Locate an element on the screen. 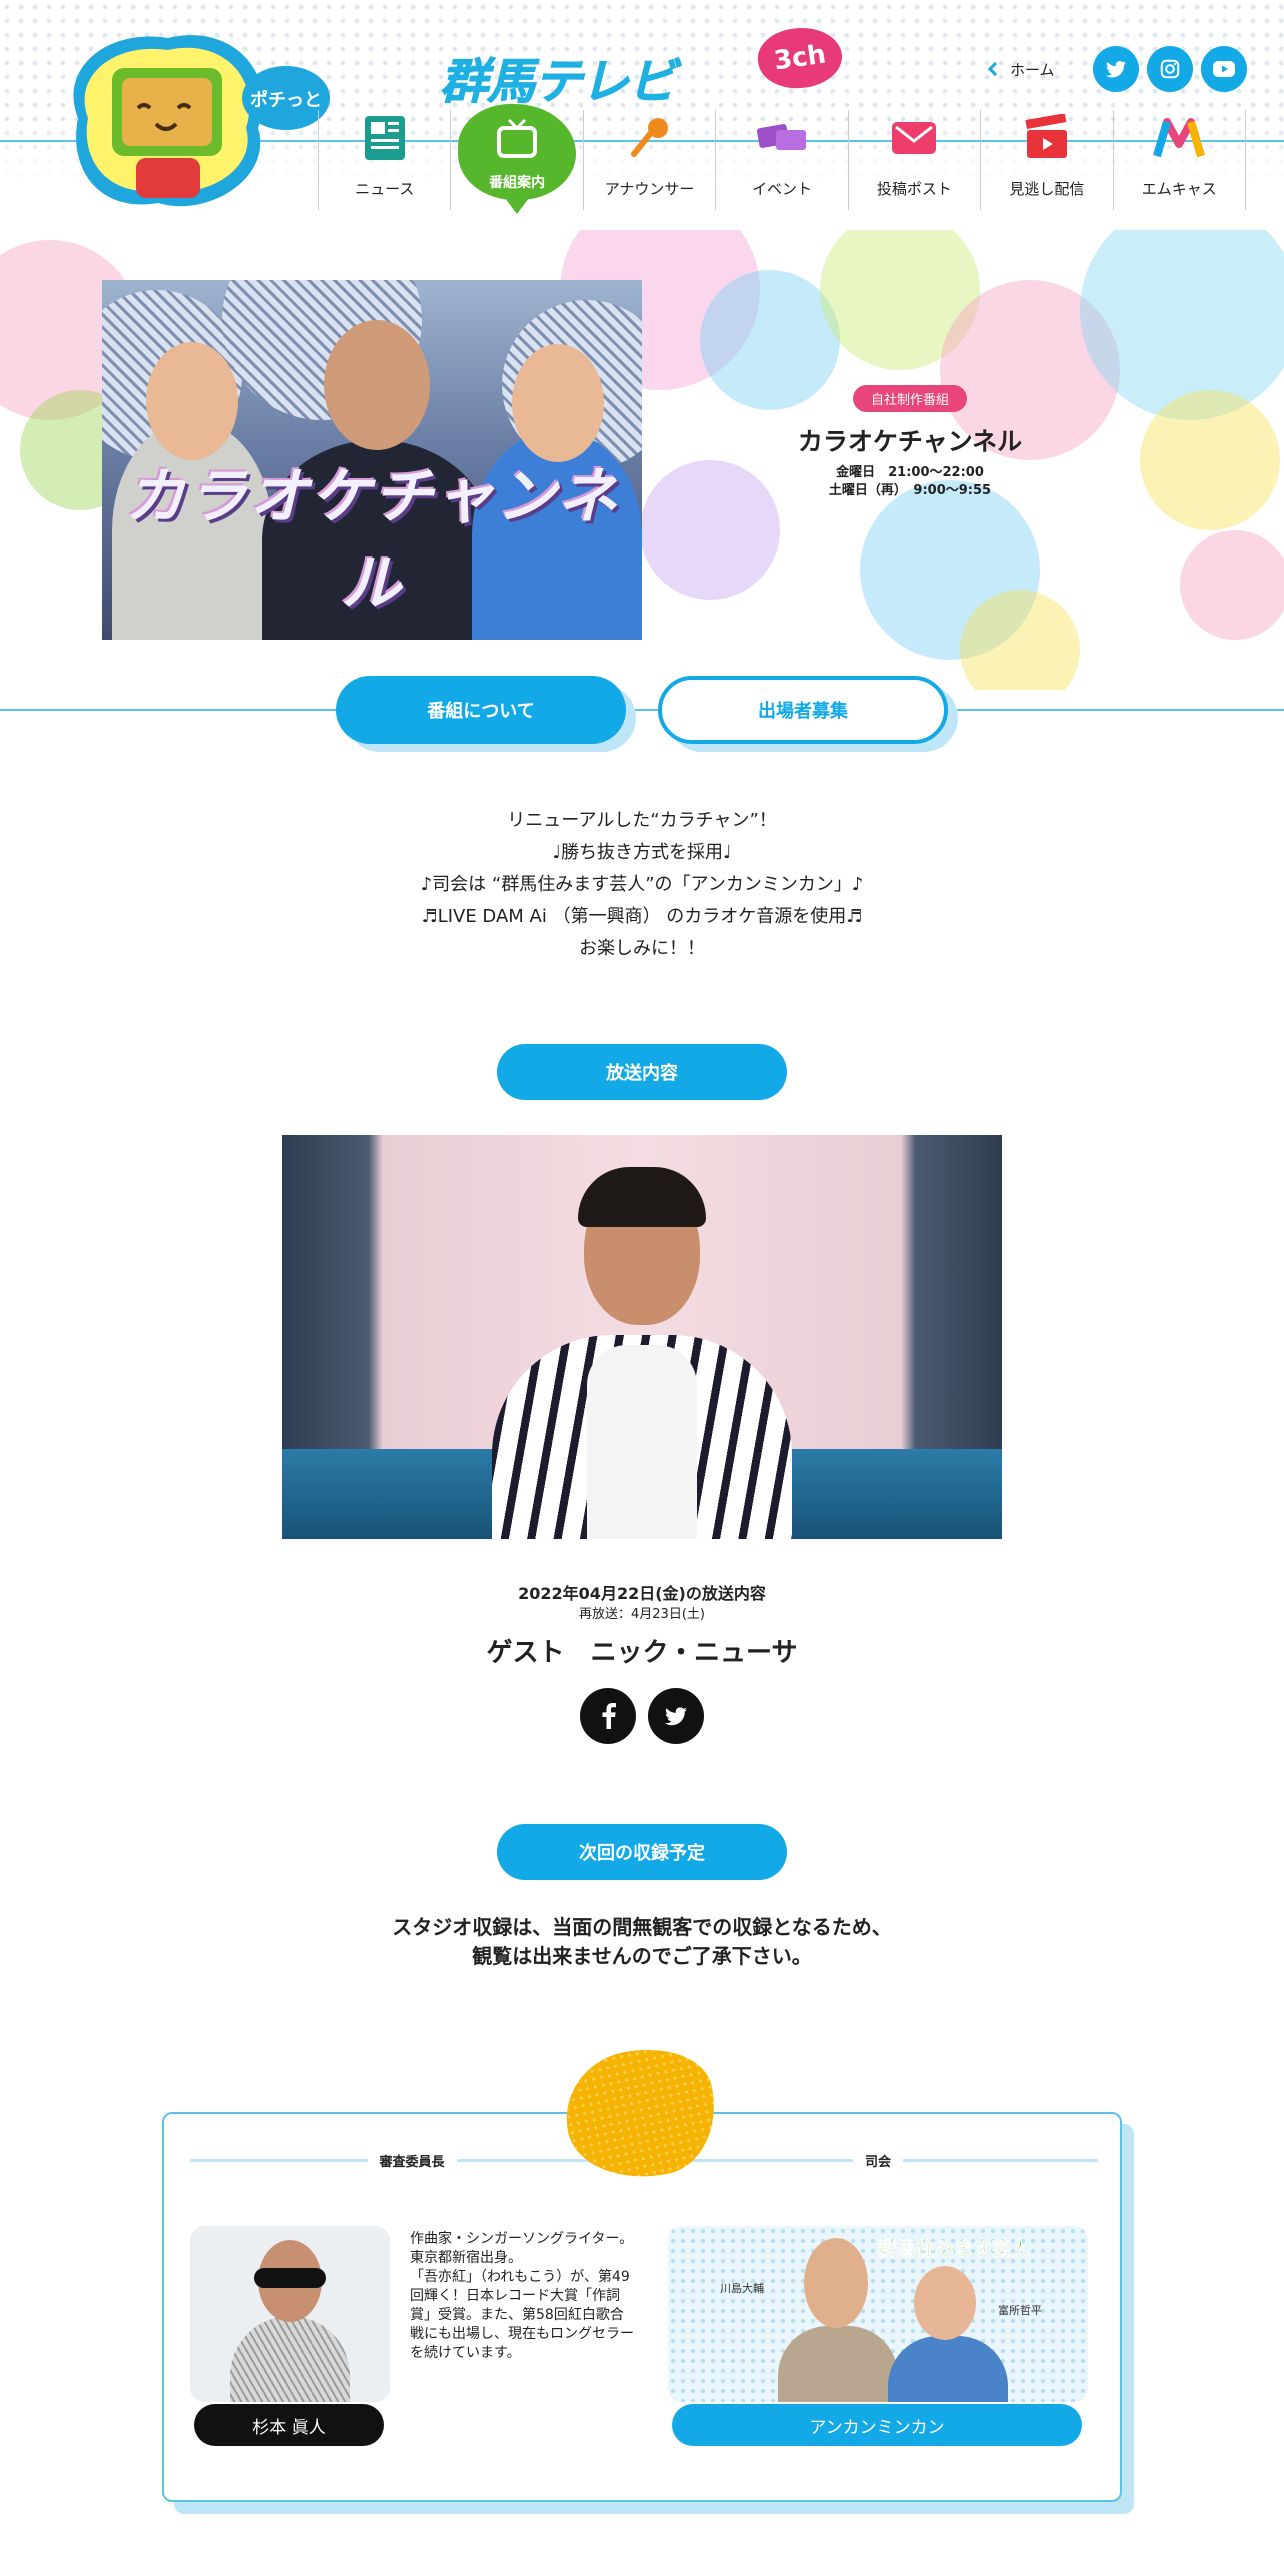 The image size is (1284, 2568). nav-item-catchup: 見逃し配信 is located at coordinates (1046, 160).